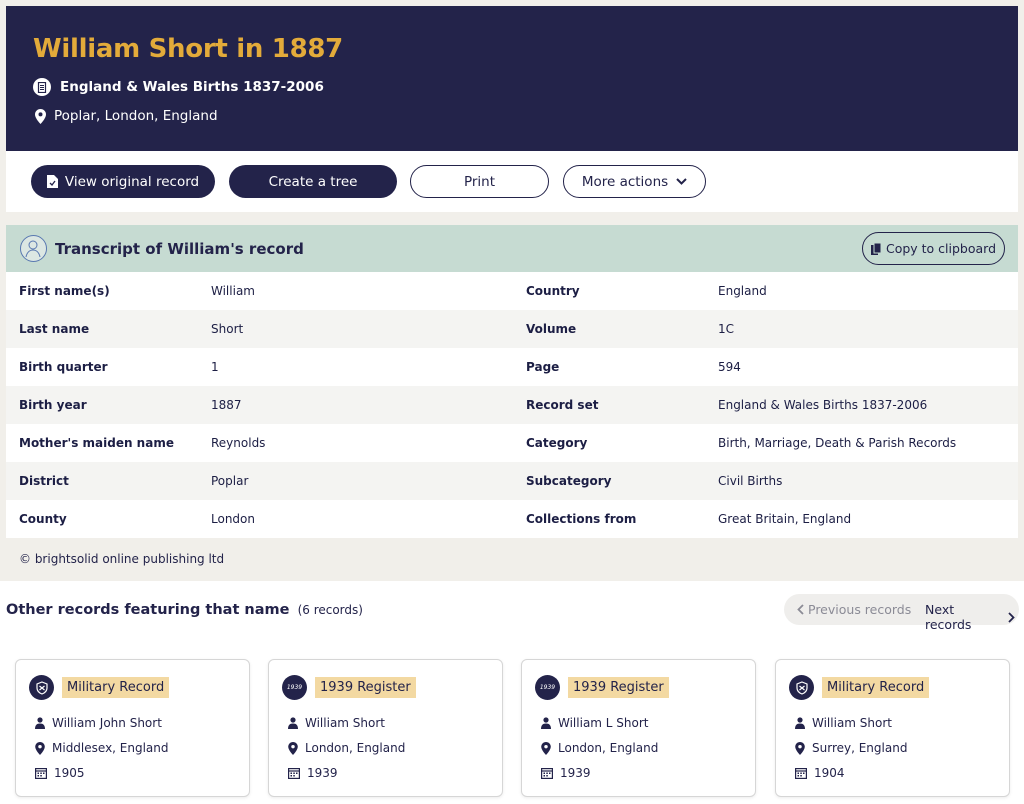 This screenshot has width=1024, height=804. Describe the element at coordinates (800, 609) in the screenshot. I see `chevron-left-icon` at that location.